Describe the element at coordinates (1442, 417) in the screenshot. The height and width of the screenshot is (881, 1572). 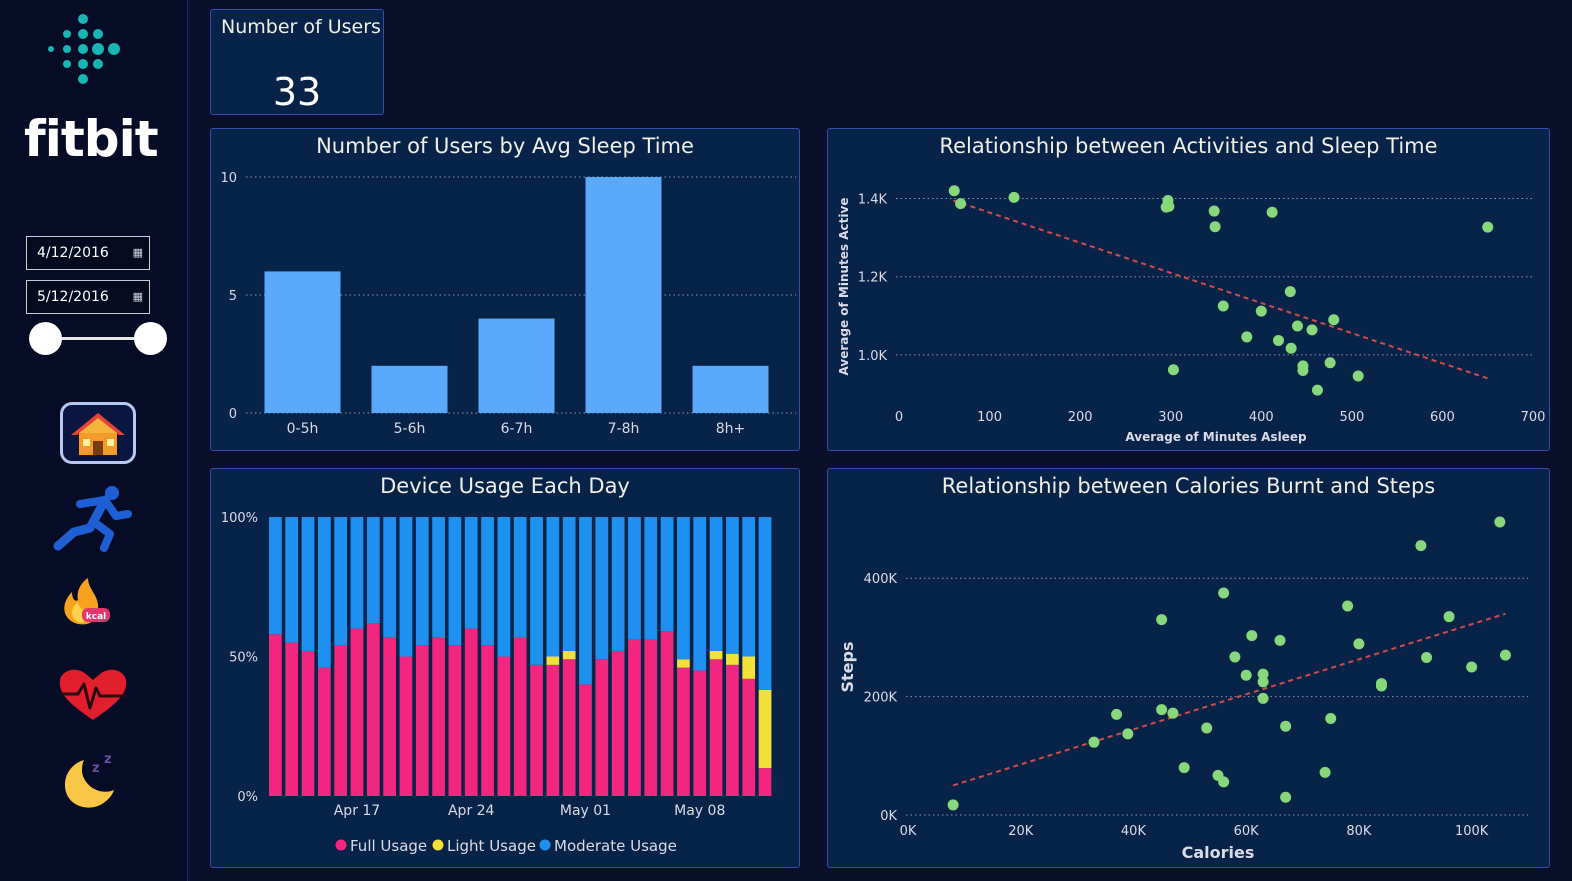
I see `x-tick-label: 600` at that location.